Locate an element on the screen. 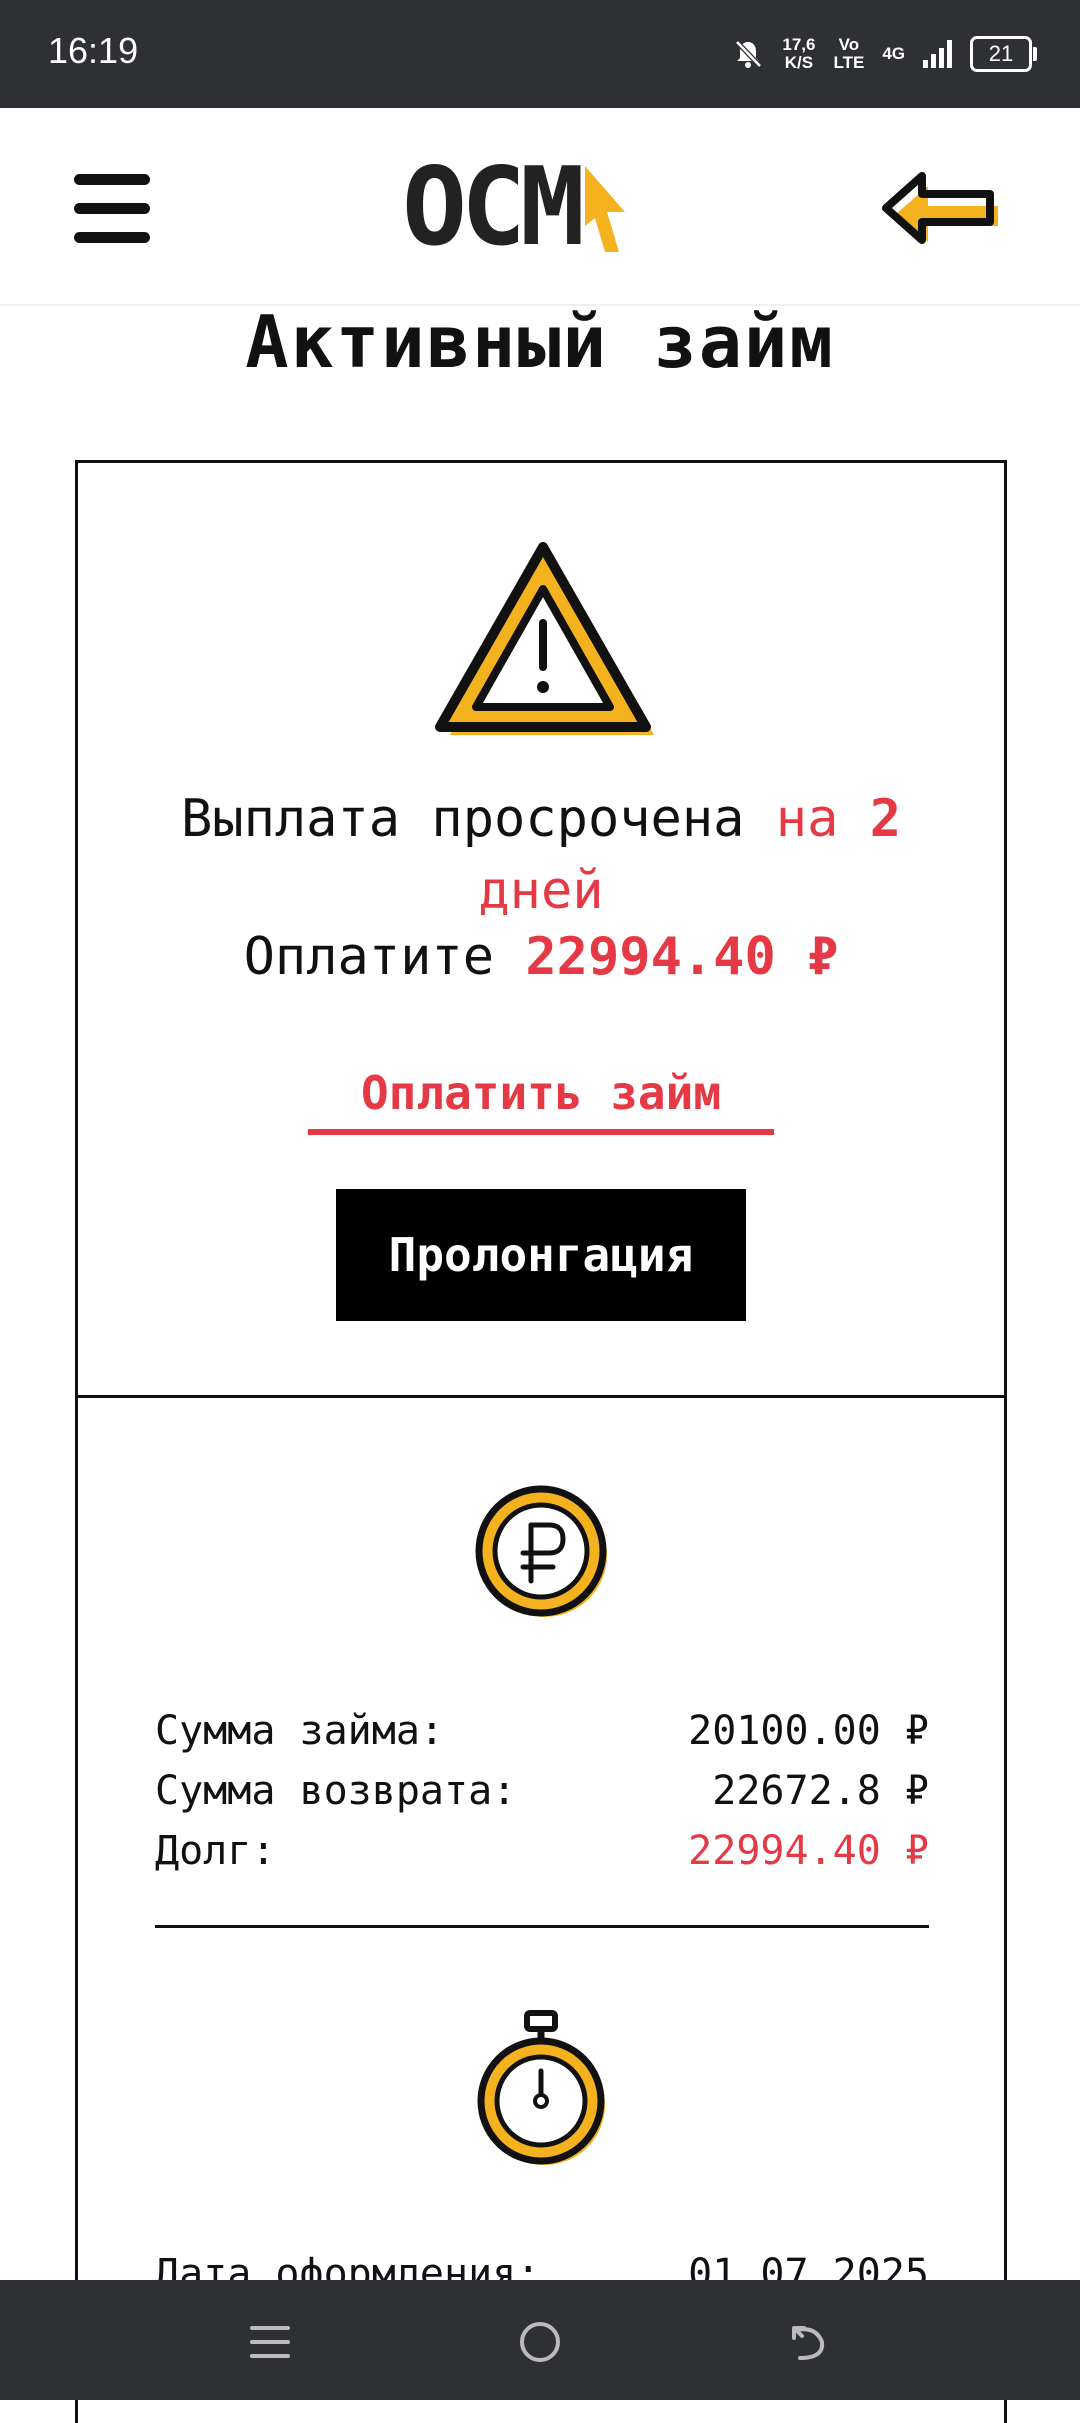 Image resolution: width=1080 pixels, height=2423 pixels. ruble-coin-icon is located at coordinates (541, 1551).